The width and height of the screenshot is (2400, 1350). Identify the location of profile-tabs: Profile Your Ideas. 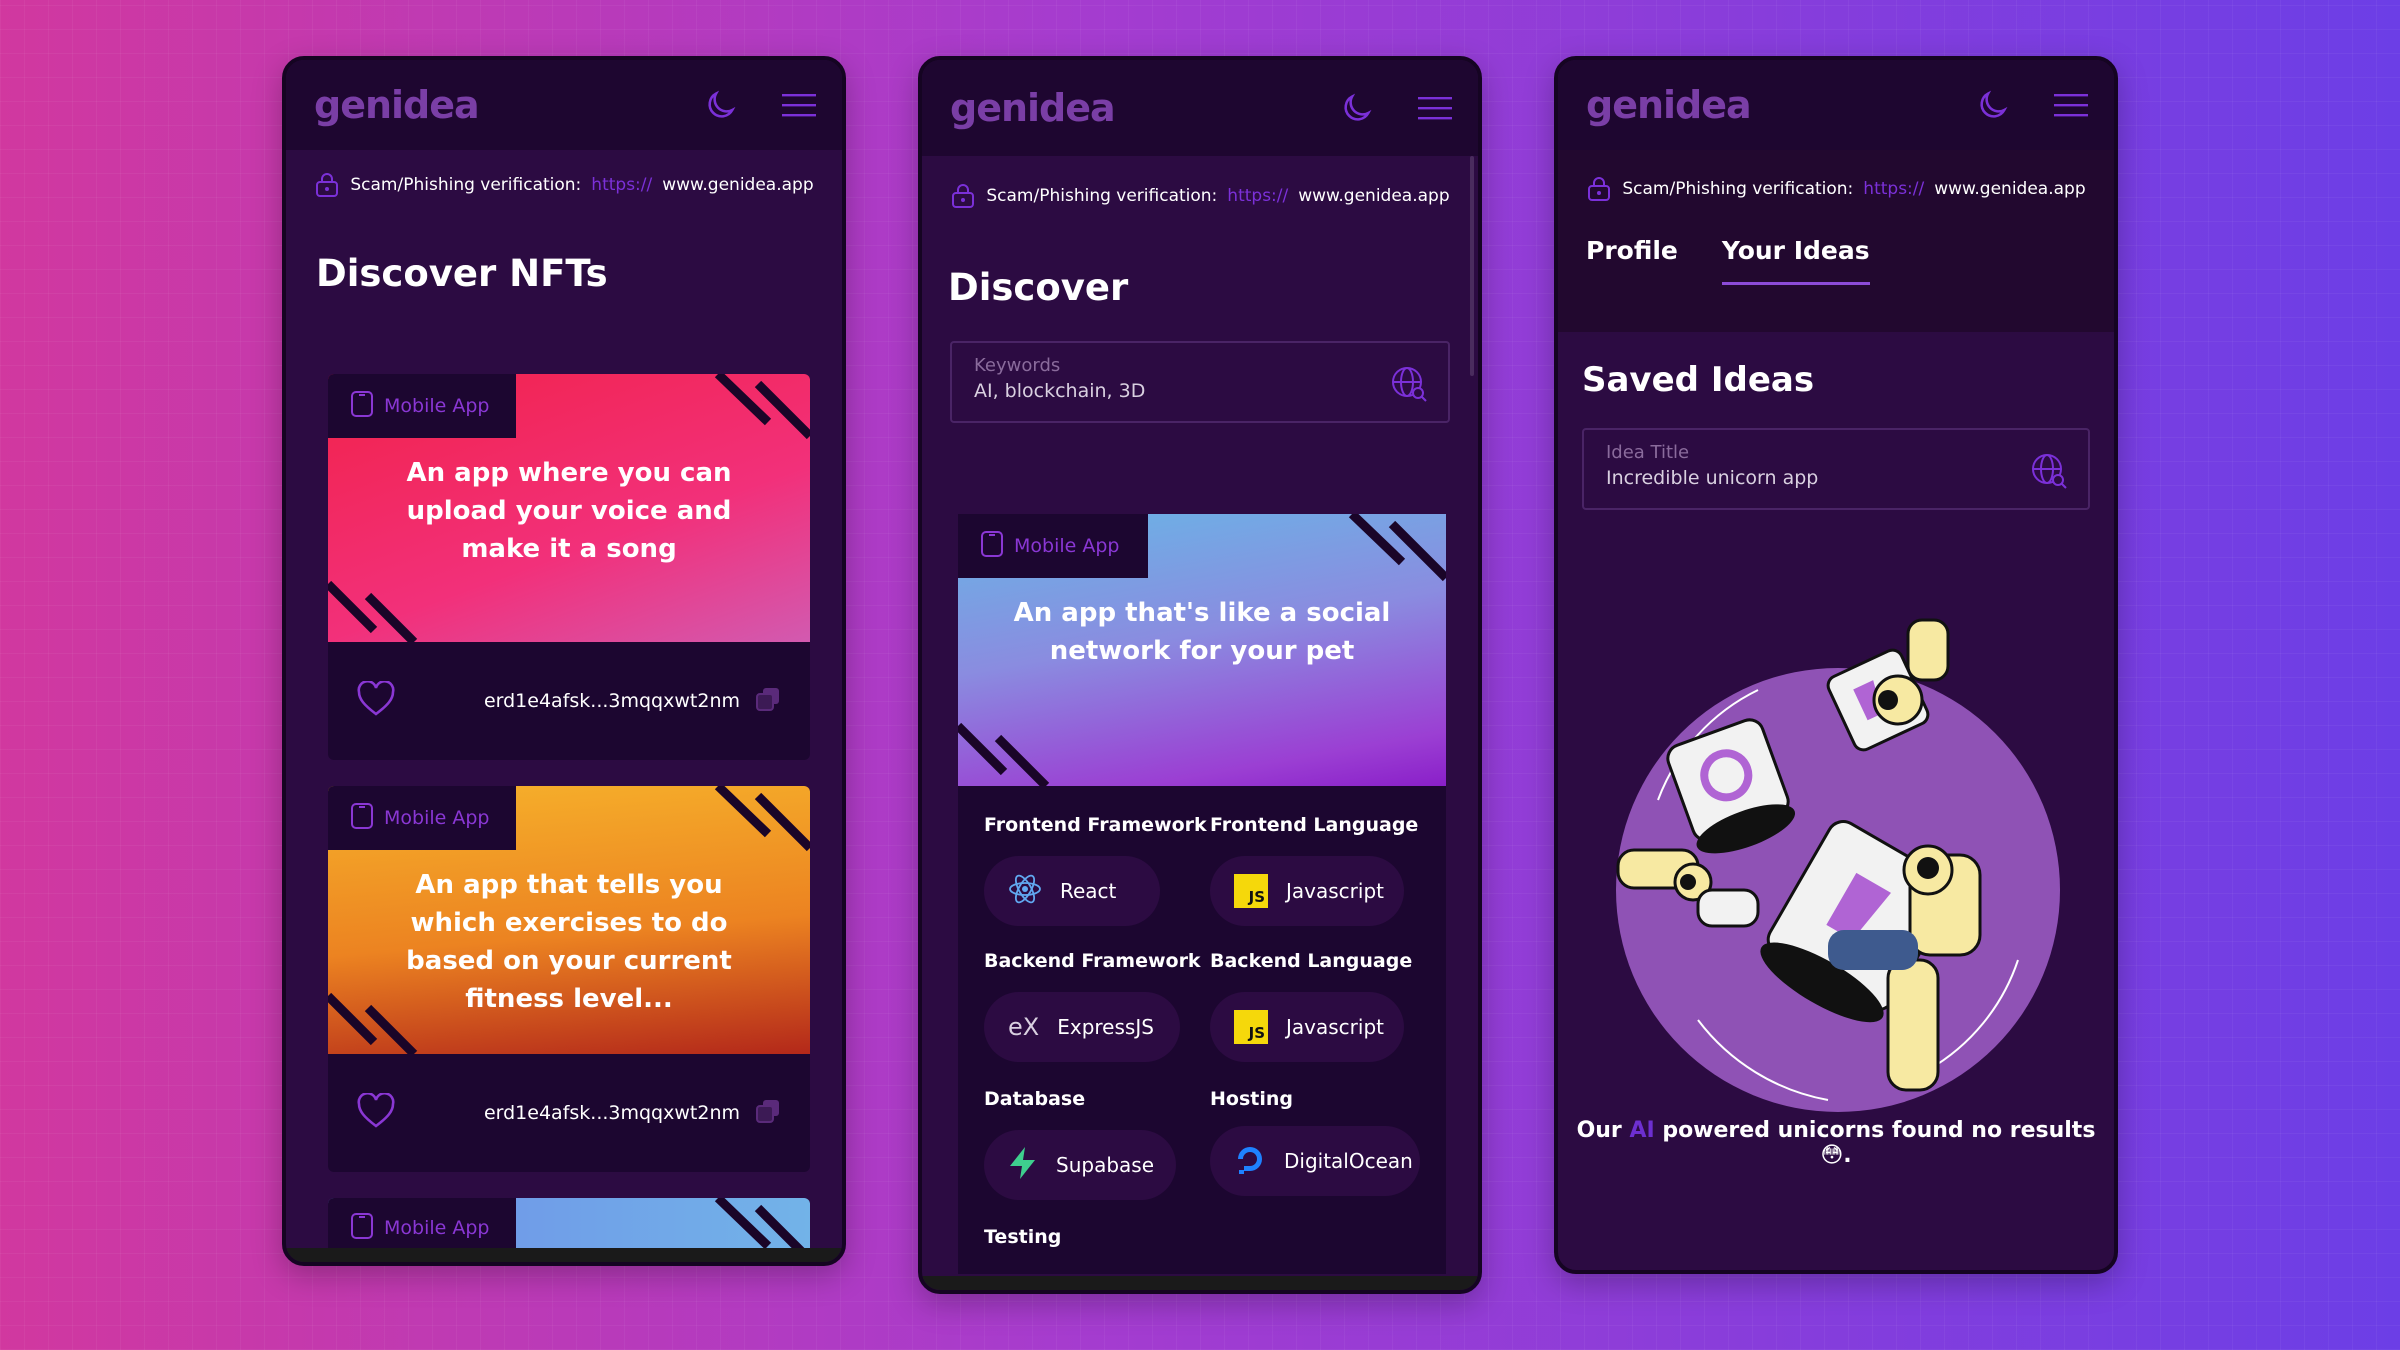
(1836, 280).